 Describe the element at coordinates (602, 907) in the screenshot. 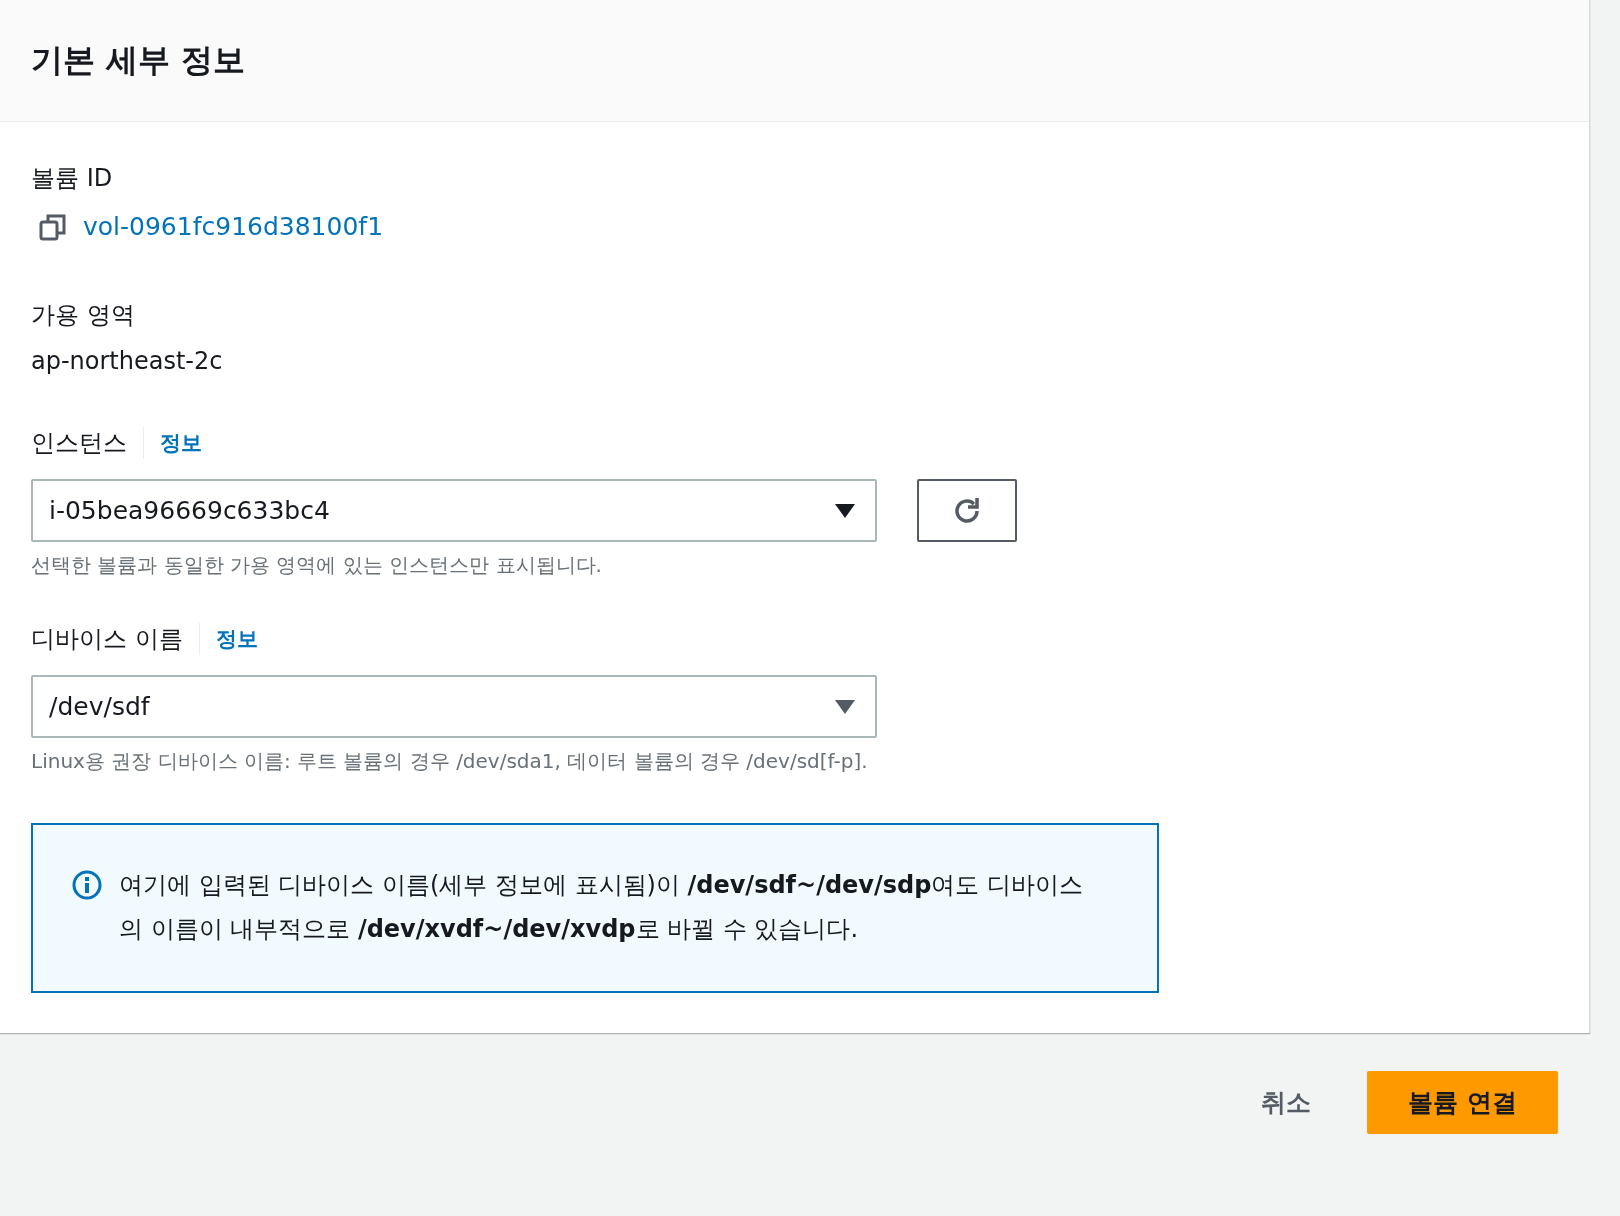

I see `alert-text: 여기에 입력된 디바이스 이름(세부 정보에 표시됨)이 /dev/sdf~/dev/sdp여도 디바이스의 이름이 내부적으로 /dev/xvdf~/dev/xvdp로 바뀔 수 있습니다.` at that location.